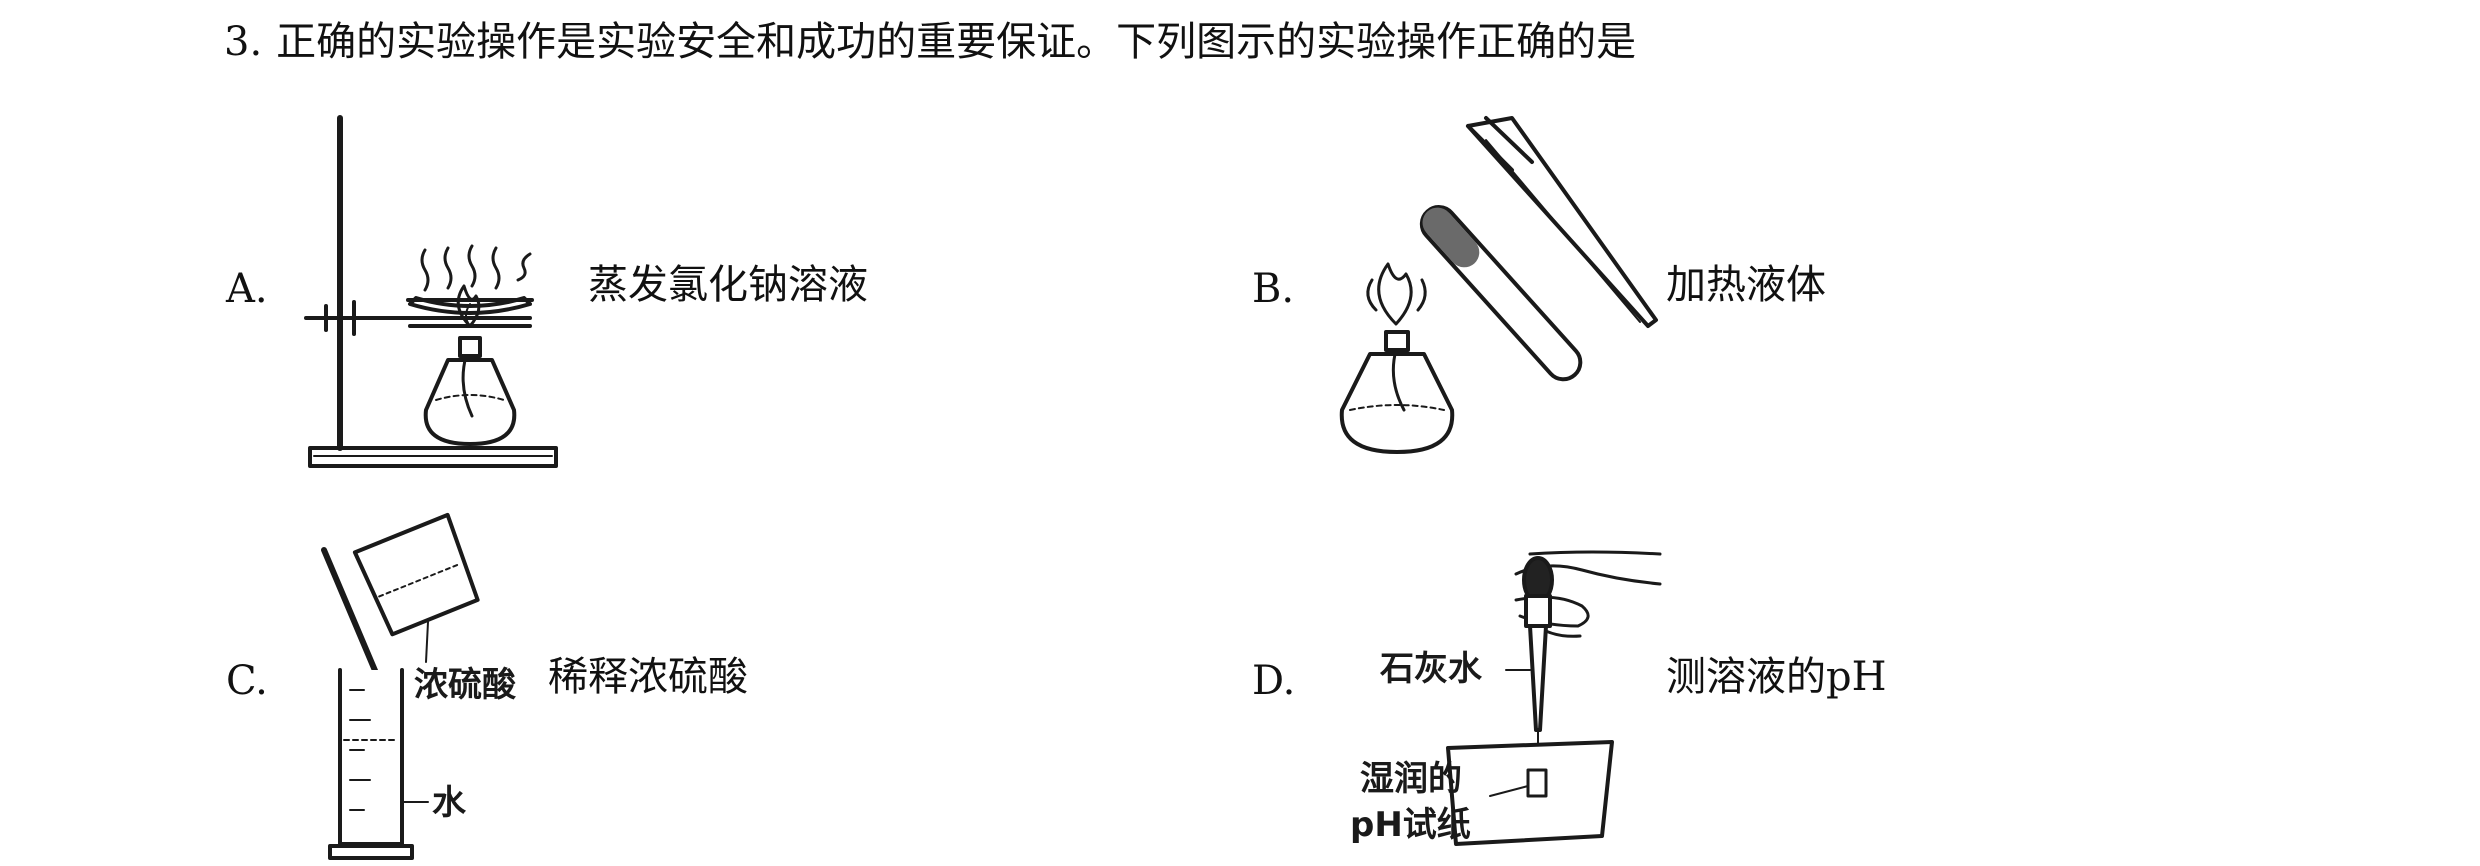  What do you see at coordinates (431, 291) in the screenshot?
I see `evaporating-dish-on-ring-stand-icon` at bounding box center [431, 291].